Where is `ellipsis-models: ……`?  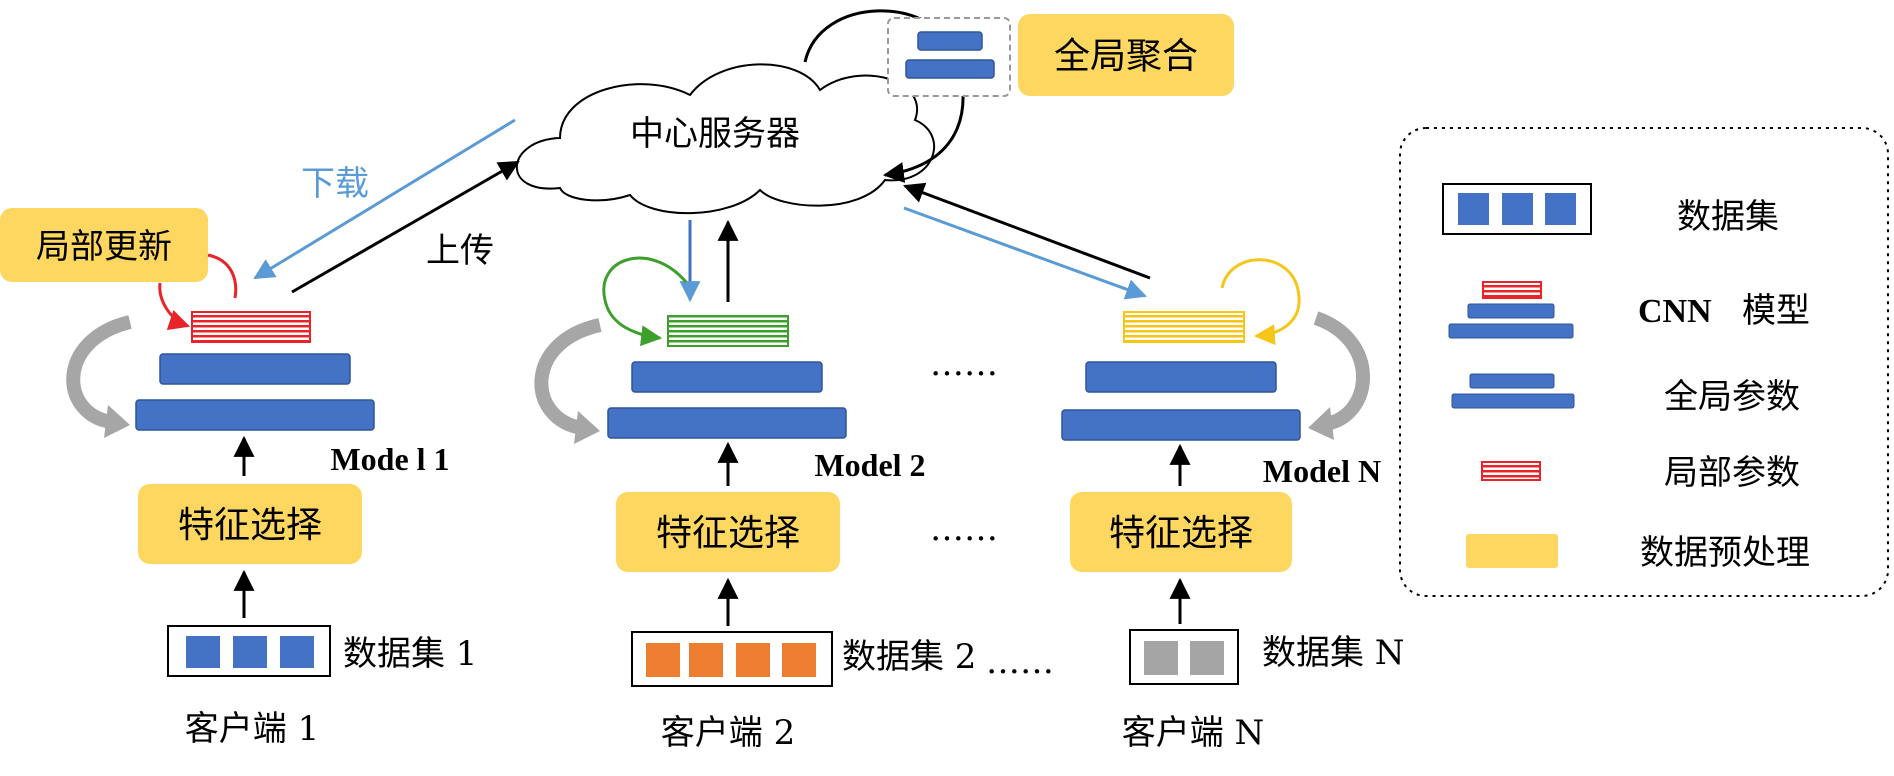
ellipsis-models: …… is located at coordinates (964, 364).